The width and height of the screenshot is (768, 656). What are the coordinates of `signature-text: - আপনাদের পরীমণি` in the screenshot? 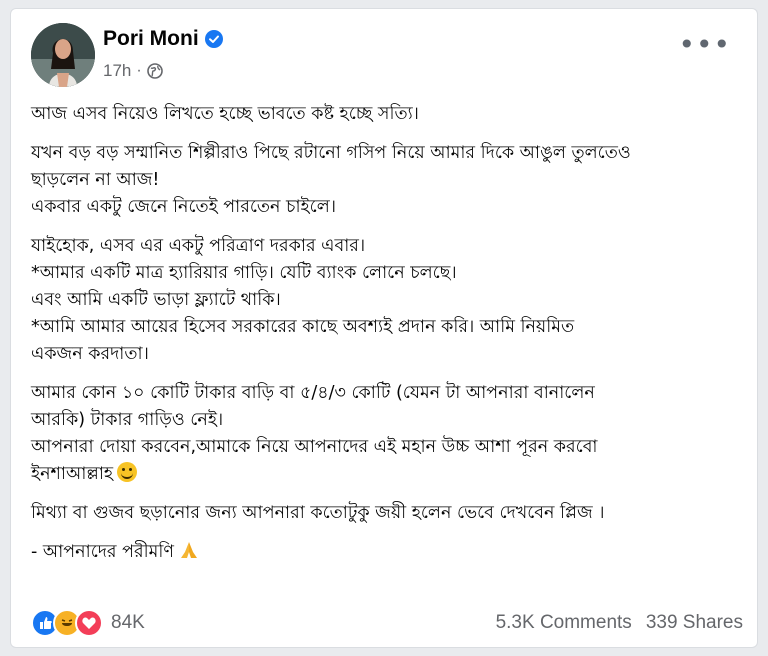 It's located at (102, 552).